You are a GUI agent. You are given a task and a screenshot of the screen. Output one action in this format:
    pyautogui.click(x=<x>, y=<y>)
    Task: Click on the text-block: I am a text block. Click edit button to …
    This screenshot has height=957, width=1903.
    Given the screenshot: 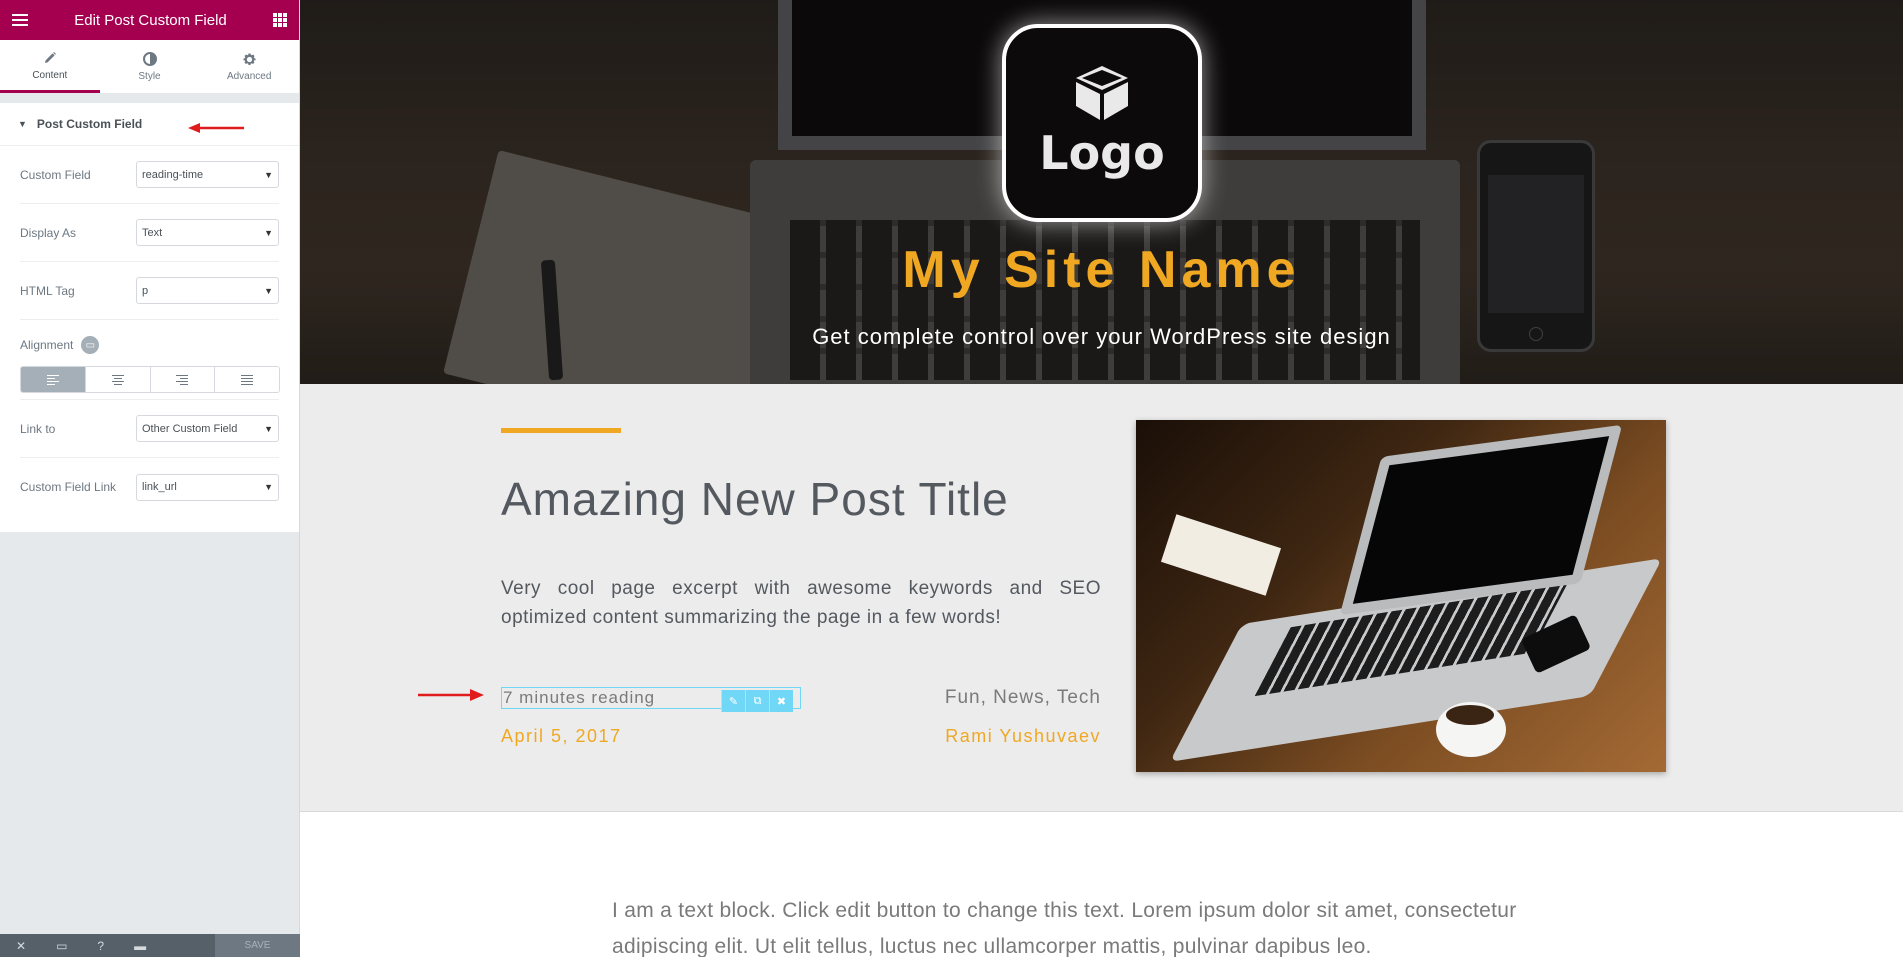 What is the action you would take?
    pyautogui.click(x=1112, y=925)
    